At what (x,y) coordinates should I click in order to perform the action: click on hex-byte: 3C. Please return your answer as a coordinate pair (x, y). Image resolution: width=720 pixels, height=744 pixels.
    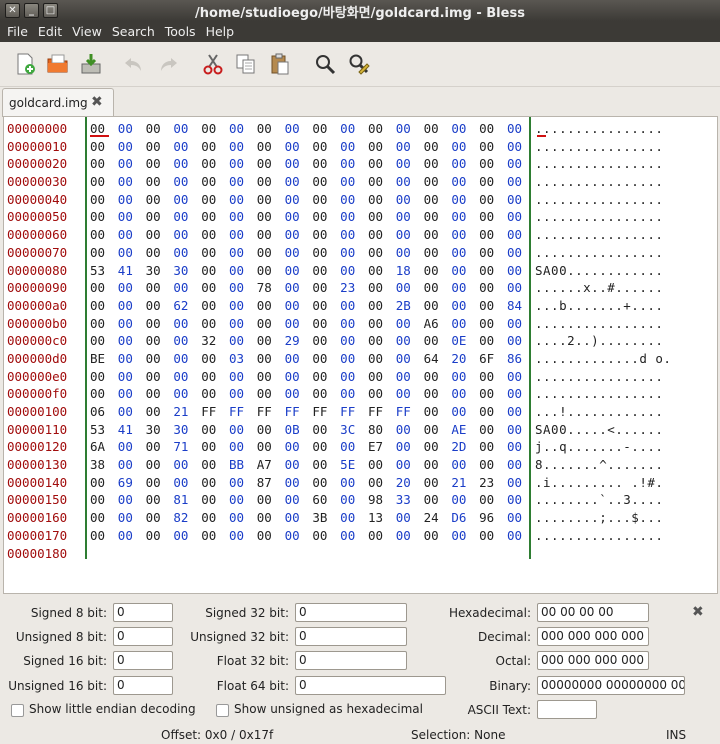
    Looking at the image, I should click on (354, 430).